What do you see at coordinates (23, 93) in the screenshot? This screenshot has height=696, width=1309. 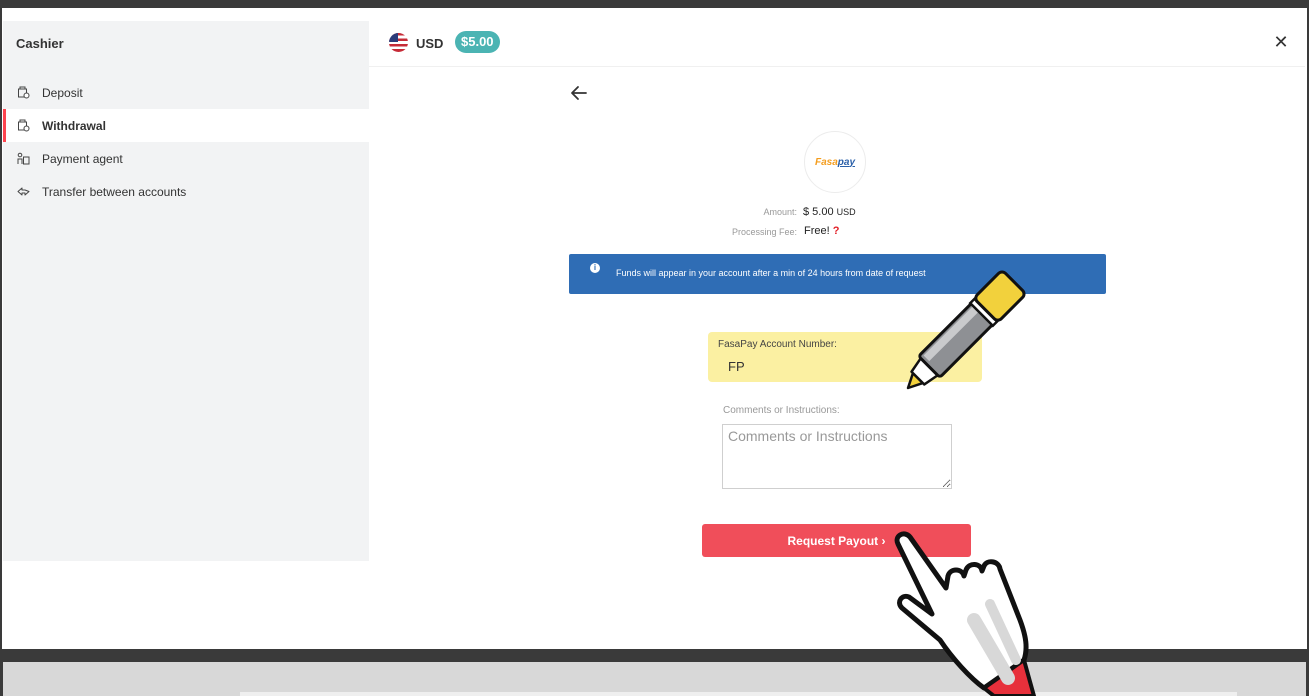 I see `deposit-icon` at bounding box center [23, 93].